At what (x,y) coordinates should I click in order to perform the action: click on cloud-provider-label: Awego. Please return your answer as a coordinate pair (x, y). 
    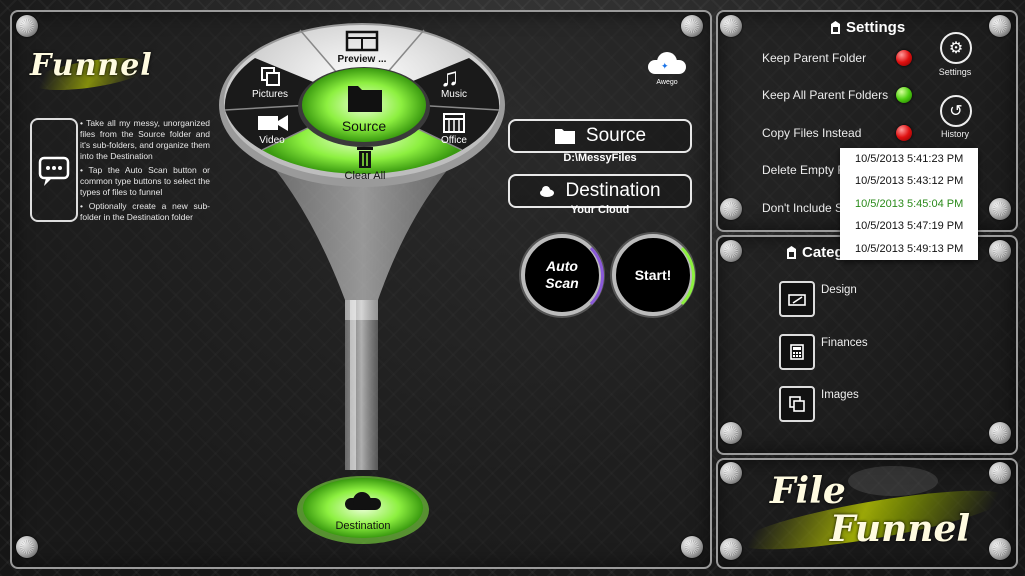
    Looking at the image, I should click on (667, 82).